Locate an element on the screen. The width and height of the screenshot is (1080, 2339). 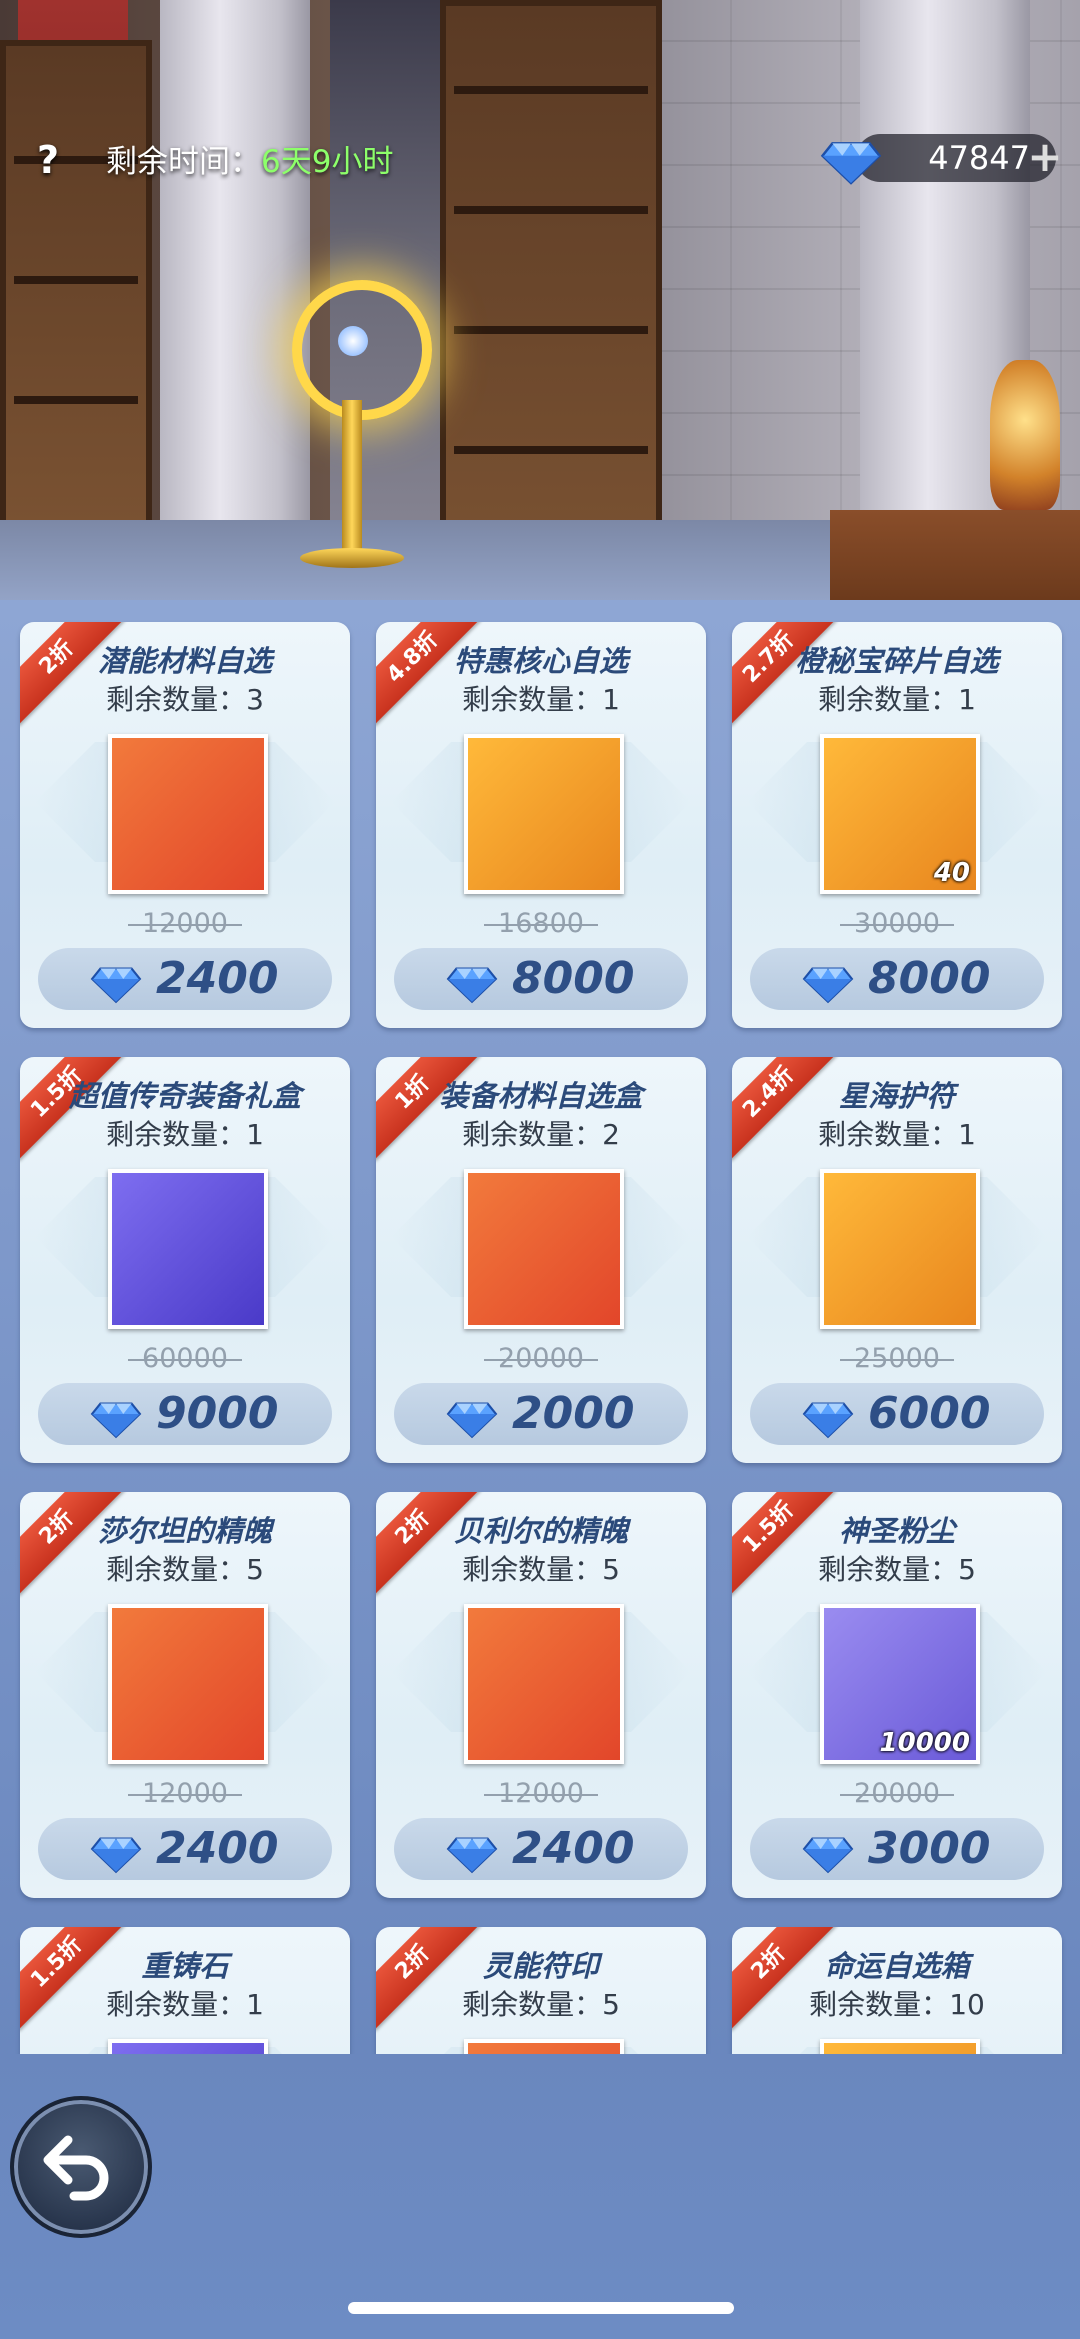
item-name: 超值传奇装备礼盒 is located at coordinates (184, 1096).